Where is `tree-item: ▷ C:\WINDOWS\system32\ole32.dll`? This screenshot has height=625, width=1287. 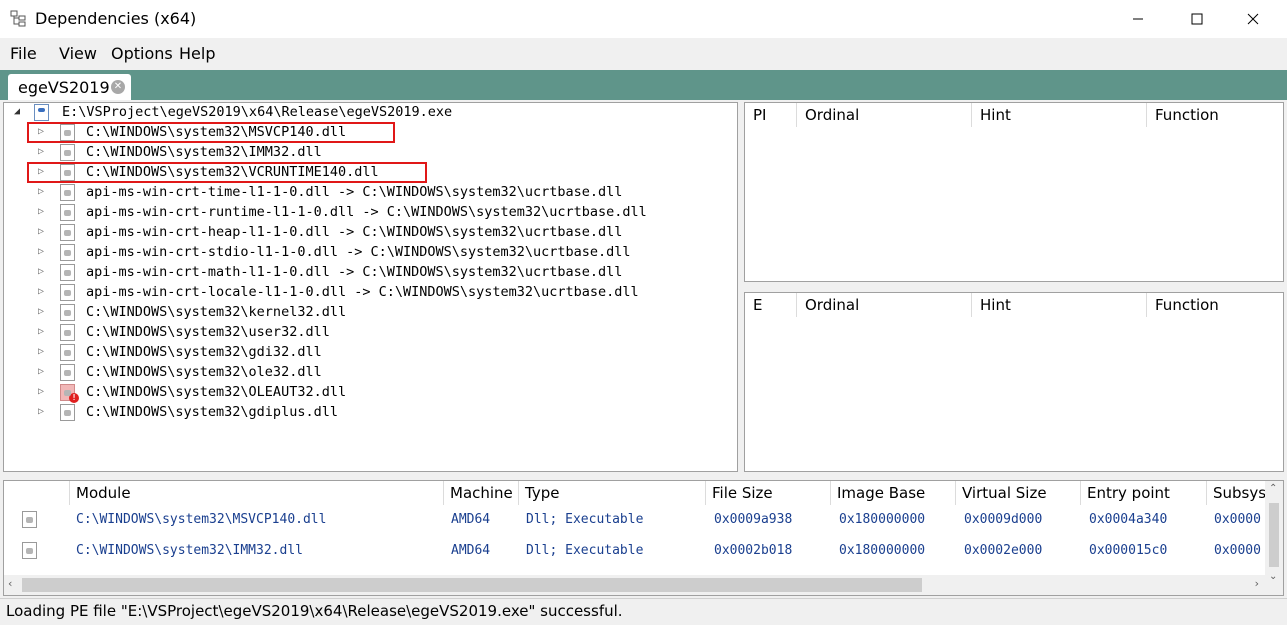 tree-item: ▷ C:\WINDOWS\system32\ole32.dll is located at coordinates (369, 373).